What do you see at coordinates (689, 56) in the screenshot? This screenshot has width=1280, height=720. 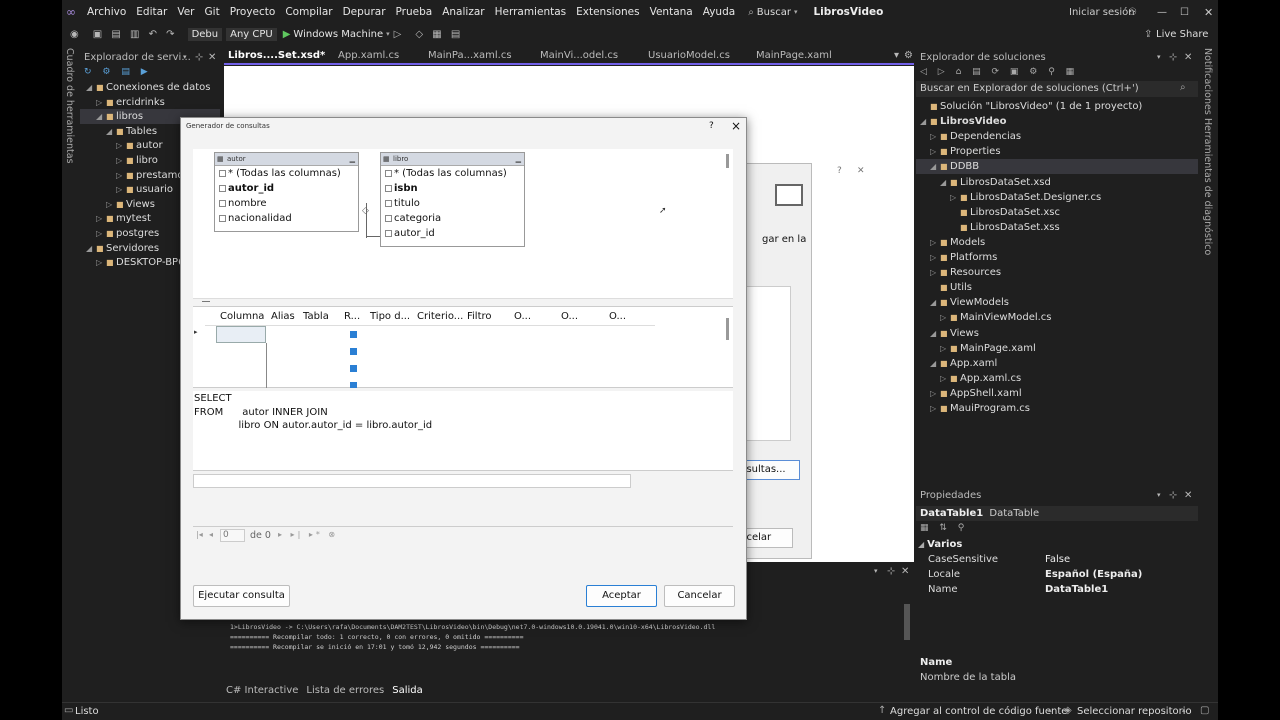 I see `tab-4: UsuarioModel.cs` at bounding box center [689, 56].